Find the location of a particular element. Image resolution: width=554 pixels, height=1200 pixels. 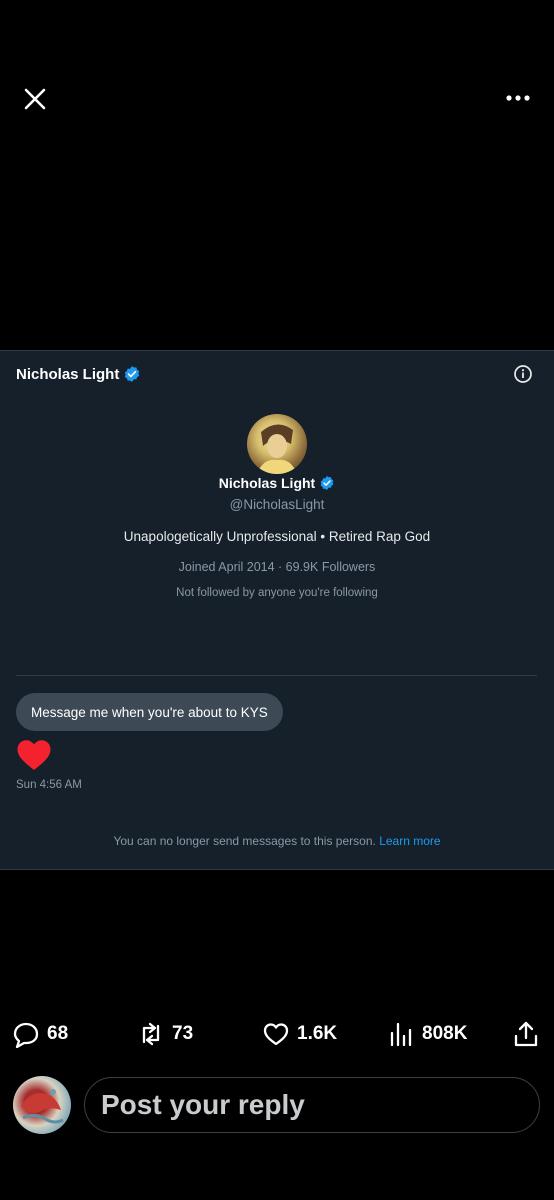

views-count: 808K is located at coordinates (445, 1033).